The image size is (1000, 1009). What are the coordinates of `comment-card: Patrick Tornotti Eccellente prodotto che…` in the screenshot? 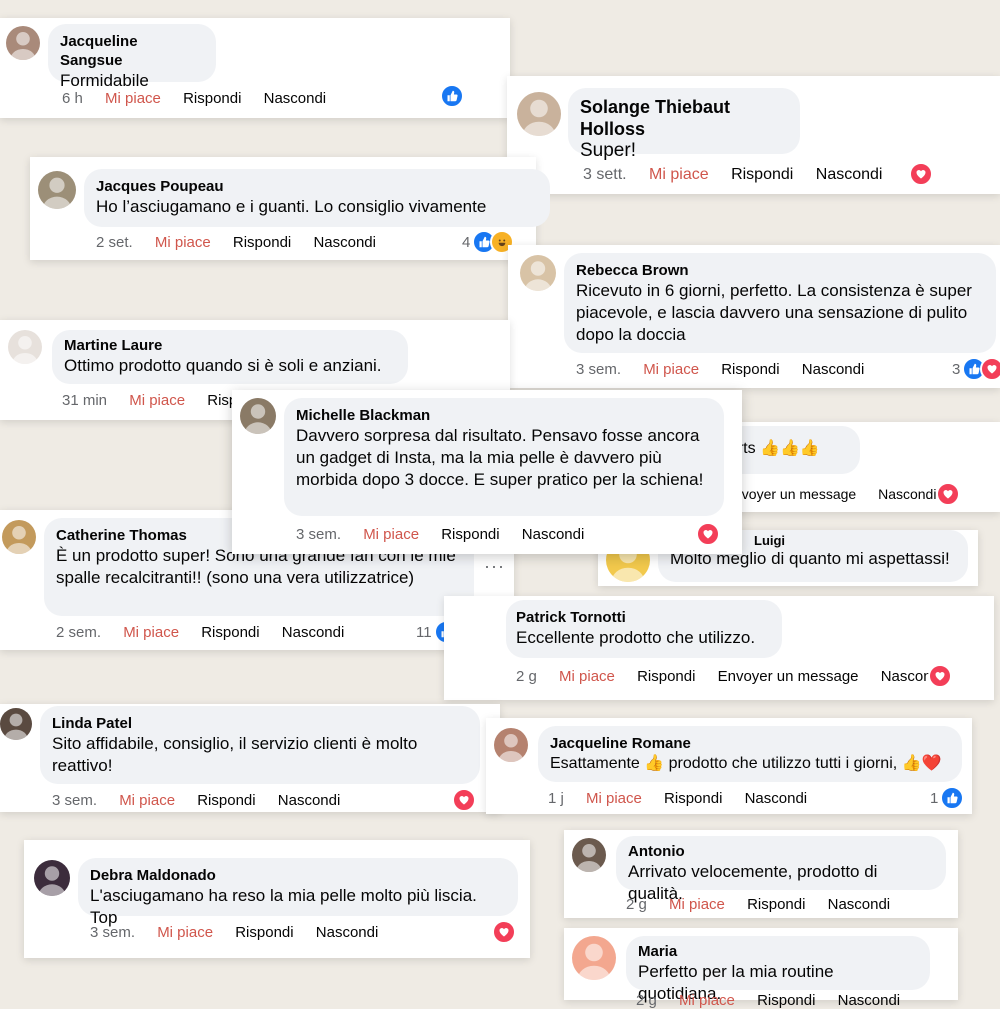 It's located at (719, 648).